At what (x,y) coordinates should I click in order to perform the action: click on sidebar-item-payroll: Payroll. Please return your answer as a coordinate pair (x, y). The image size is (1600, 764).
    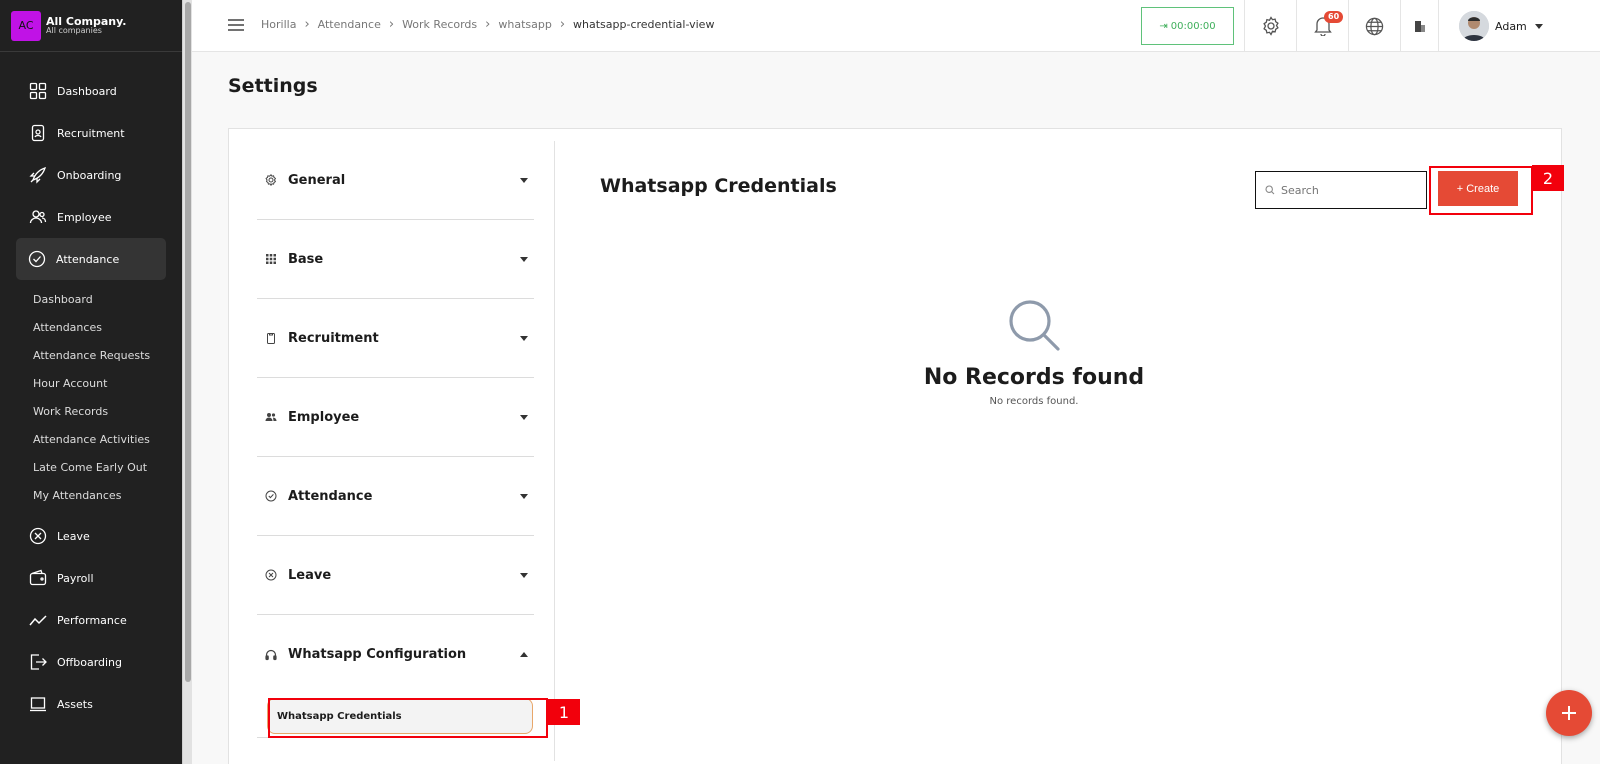
    Looking at the image, I should click on (91, 578).